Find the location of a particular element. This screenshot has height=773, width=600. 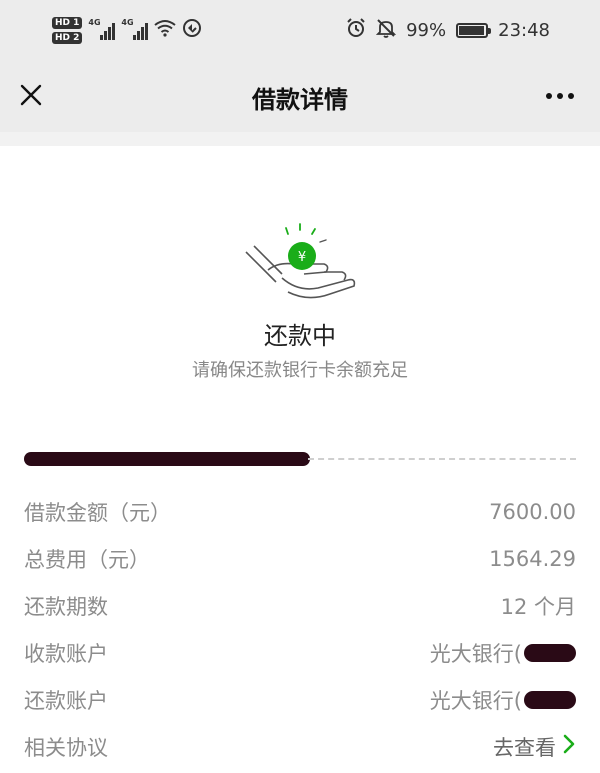

net1-label: 4G is located at coordinates (94, 22).